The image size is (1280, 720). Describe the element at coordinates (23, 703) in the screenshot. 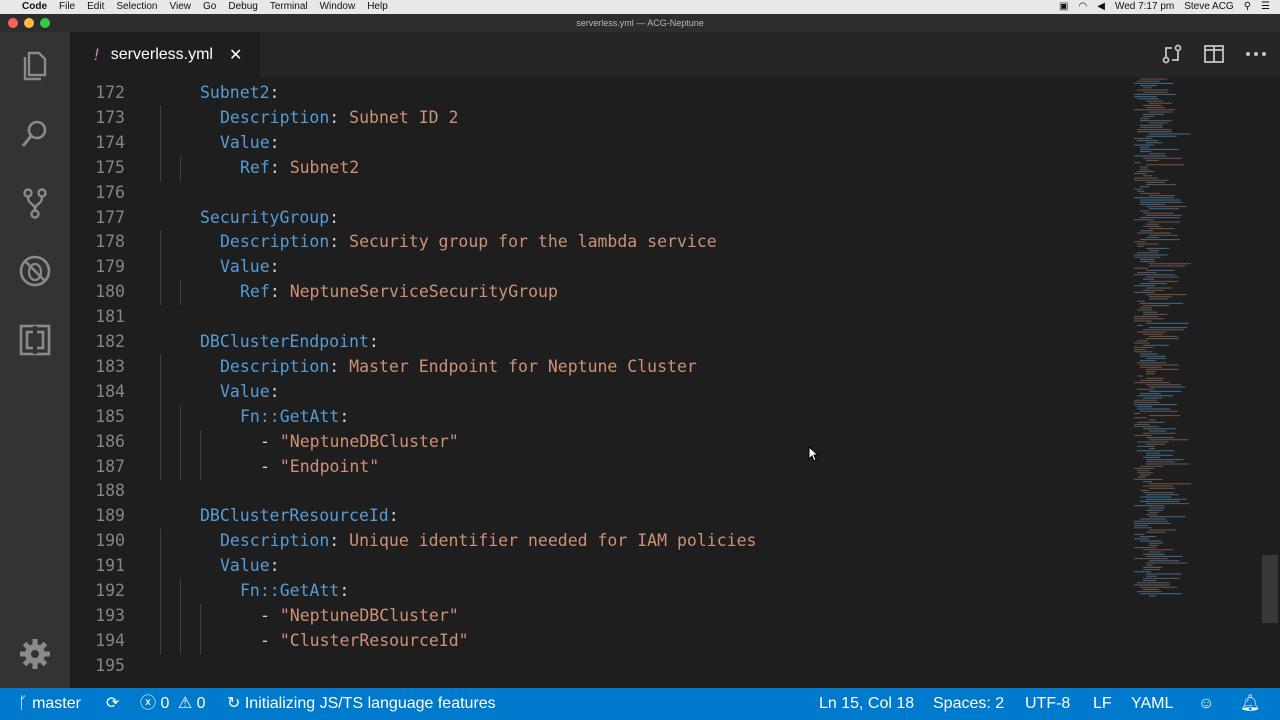

I see `git-branch-icon: ᚴ` at that location.